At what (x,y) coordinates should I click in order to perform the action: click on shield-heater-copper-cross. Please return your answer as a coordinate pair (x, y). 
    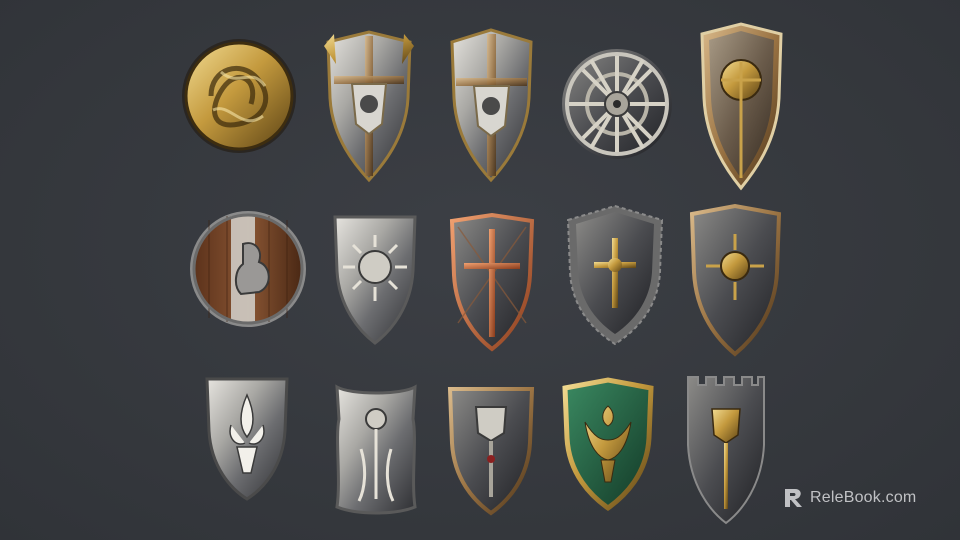
    Looking at the image, I should click on (492, 282).